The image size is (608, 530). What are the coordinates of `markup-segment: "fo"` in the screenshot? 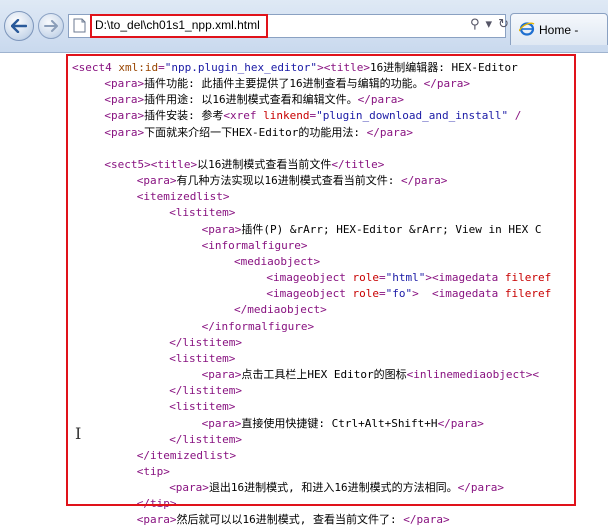 It's located at (399, 294).